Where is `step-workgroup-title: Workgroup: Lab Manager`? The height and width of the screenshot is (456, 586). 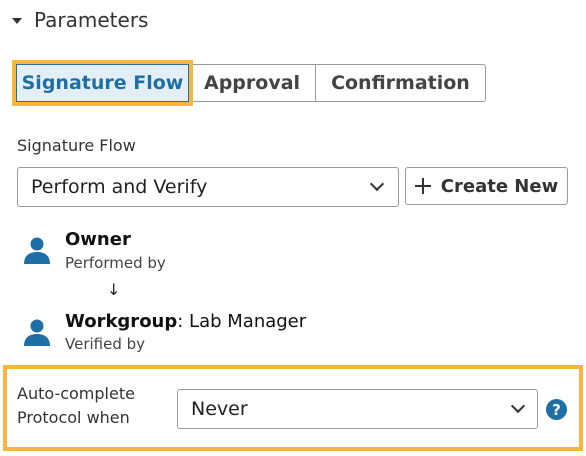
step-workgroup-title: Workgroup: Lab Manager is located at coordinates (185, 321).